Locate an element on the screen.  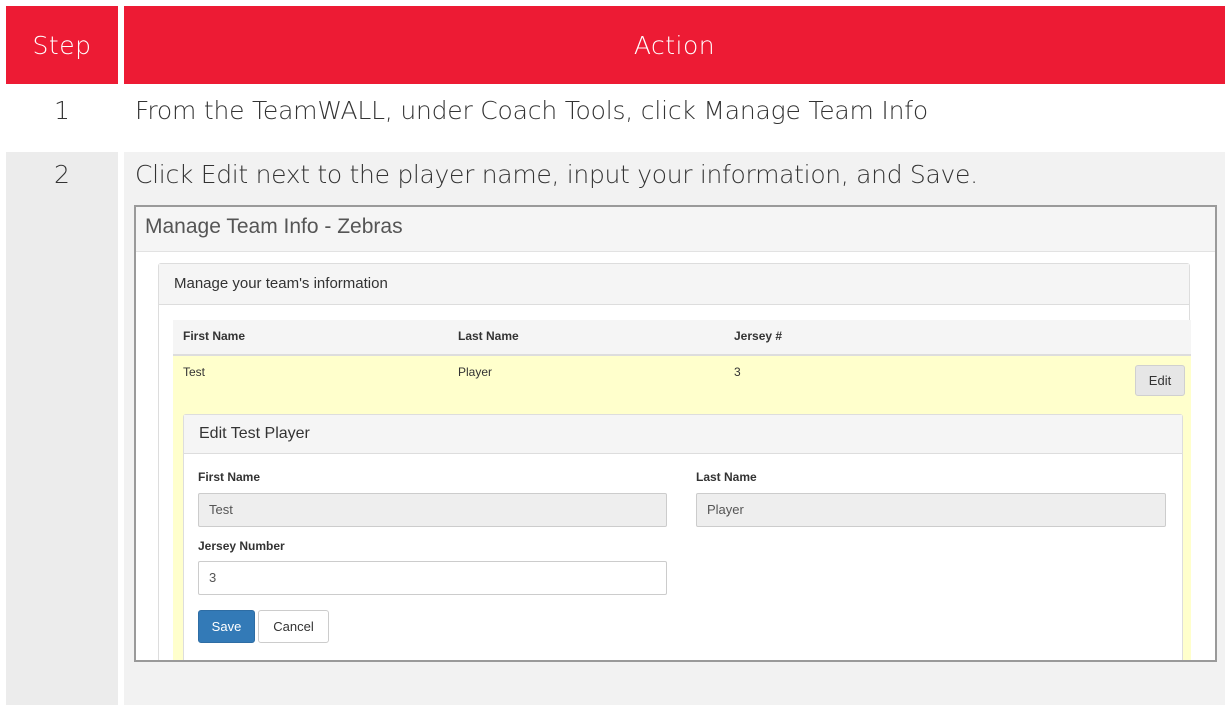
last-name-label: Last Name is located at coordinates (726, 477).